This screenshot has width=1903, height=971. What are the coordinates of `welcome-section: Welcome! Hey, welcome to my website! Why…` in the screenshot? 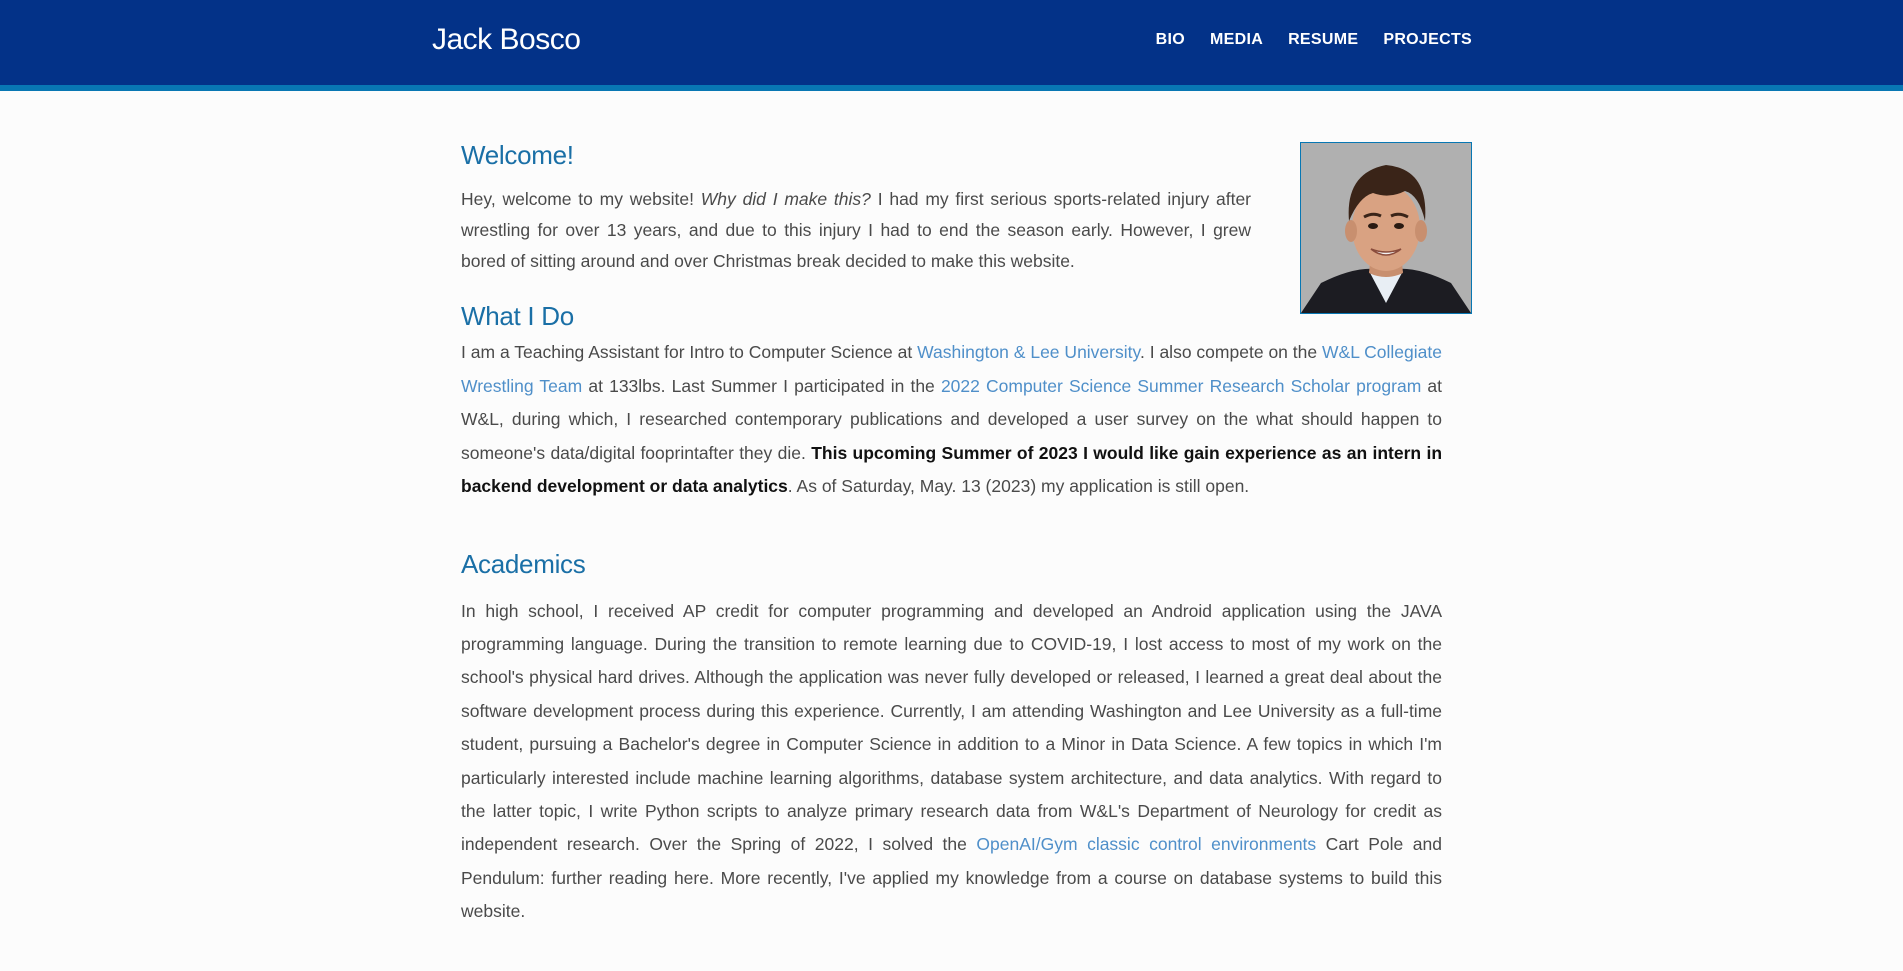 It's located at (951, 208).